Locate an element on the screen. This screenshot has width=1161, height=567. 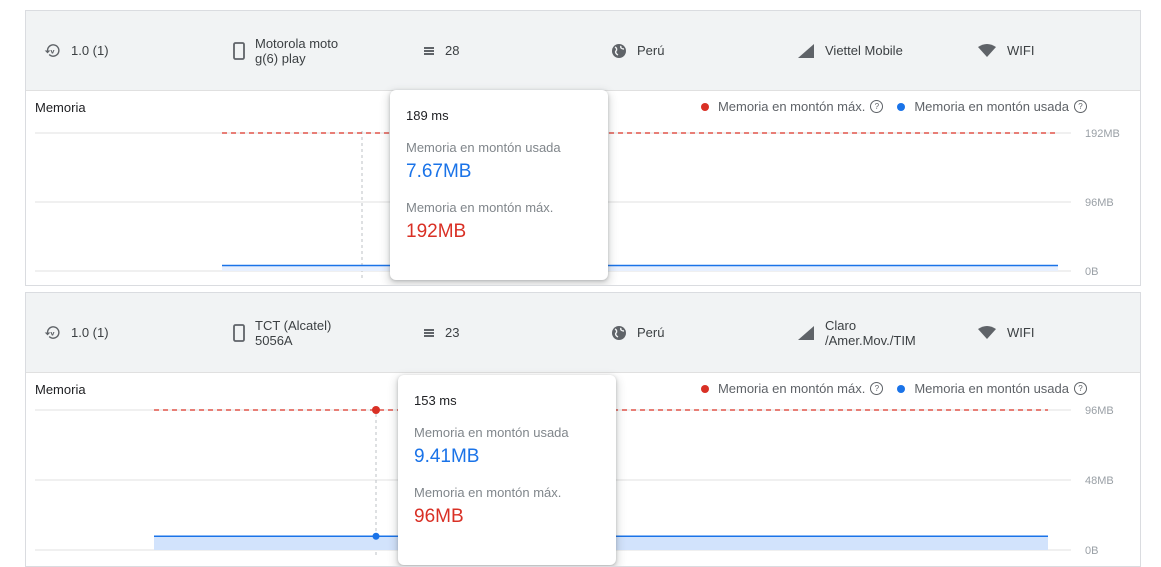
device-model: TCT (Alcatel) 5056A is located at coordinates (282, 332).